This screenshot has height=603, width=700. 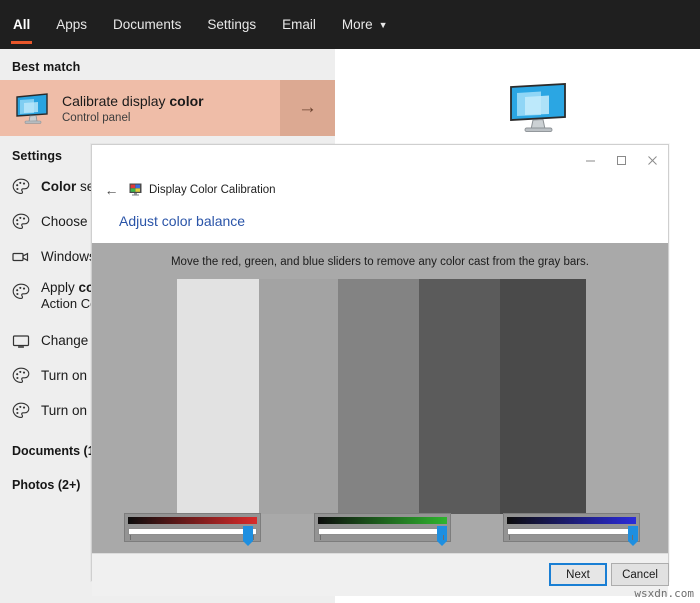 I want to click on red-gradient-bar, so click(x=192, y=520).